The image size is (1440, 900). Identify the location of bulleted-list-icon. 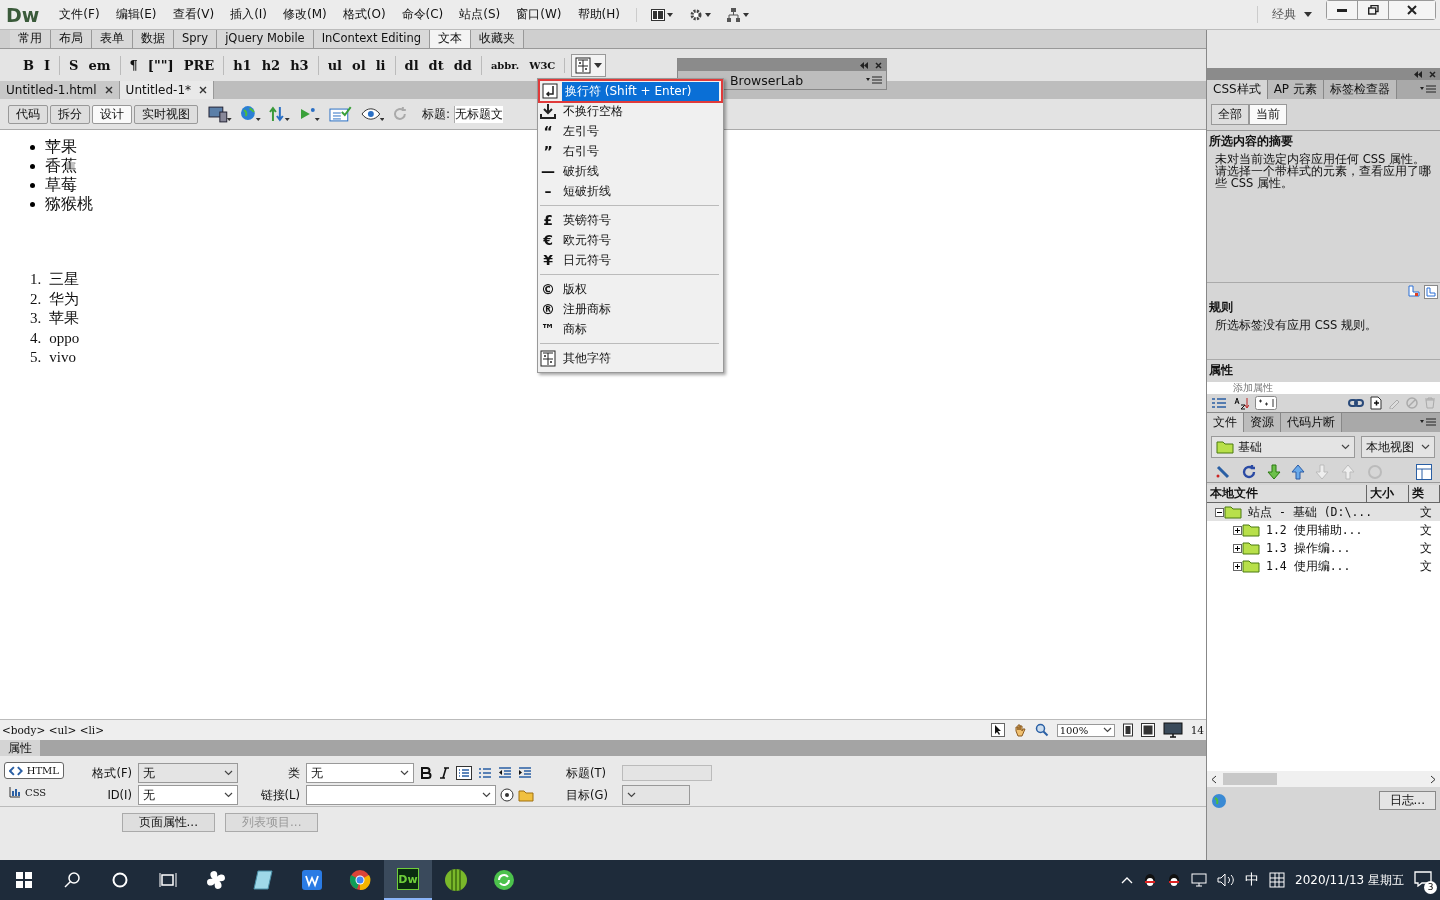
(464, 773).